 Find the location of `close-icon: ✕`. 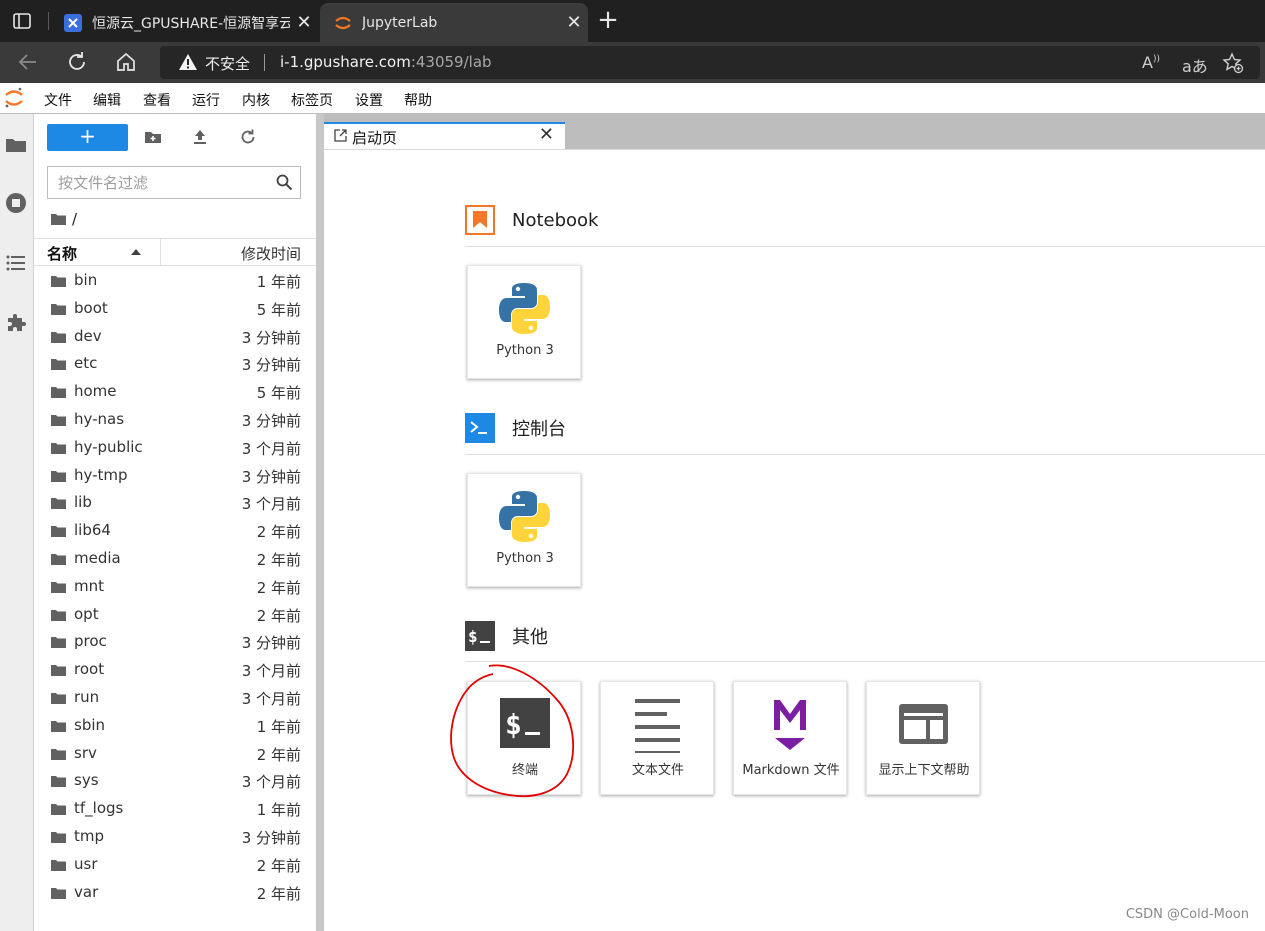

close-icon: ✕ is located at coordinates (546, 134).